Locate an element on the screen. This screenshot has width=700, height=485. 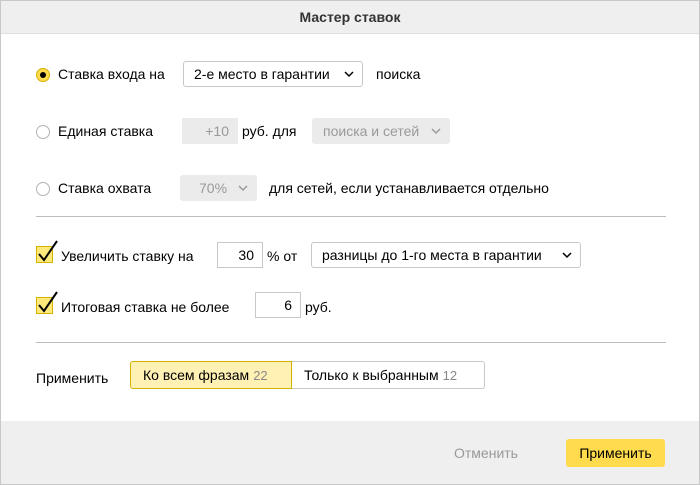
max-bid-checkbox is located at coordinates (47, 302).